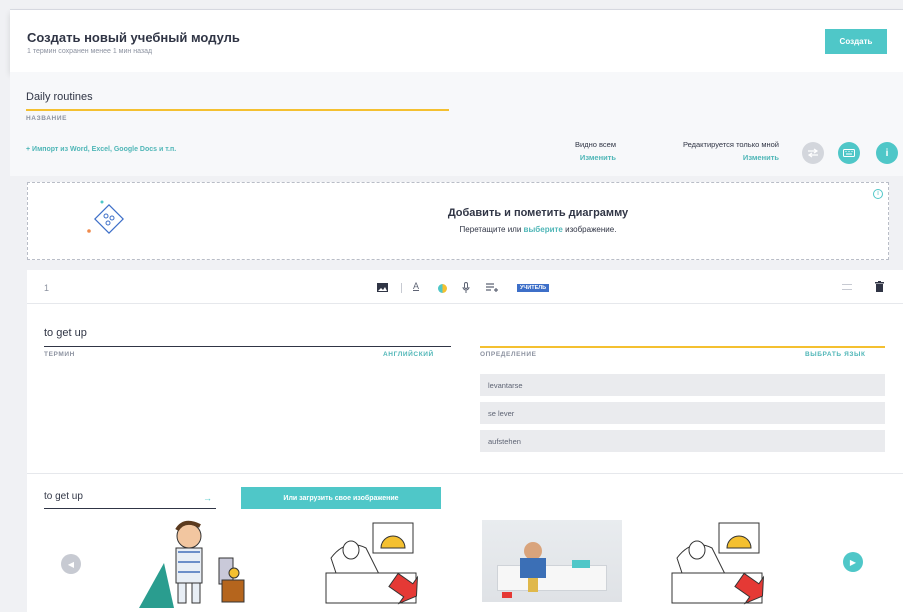 This screenshot has height=612, width=903. I want to click on set-title-input: Daily routines, so click(59, 97).